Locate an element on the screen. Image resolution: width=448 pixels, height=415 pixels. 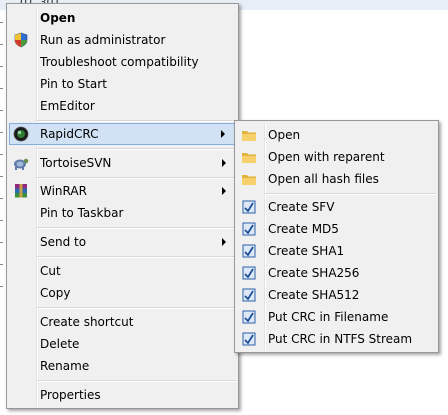
submenu-item-create-sha1: Create SHA1 is located at coordinates (336, 251).